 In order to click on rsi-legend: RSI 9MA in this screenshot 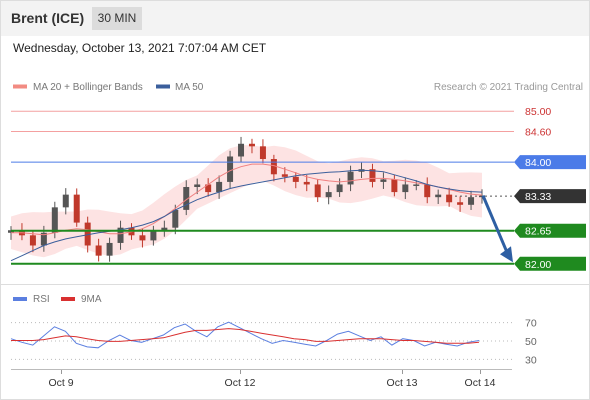, I will do `click(57, 299)`.